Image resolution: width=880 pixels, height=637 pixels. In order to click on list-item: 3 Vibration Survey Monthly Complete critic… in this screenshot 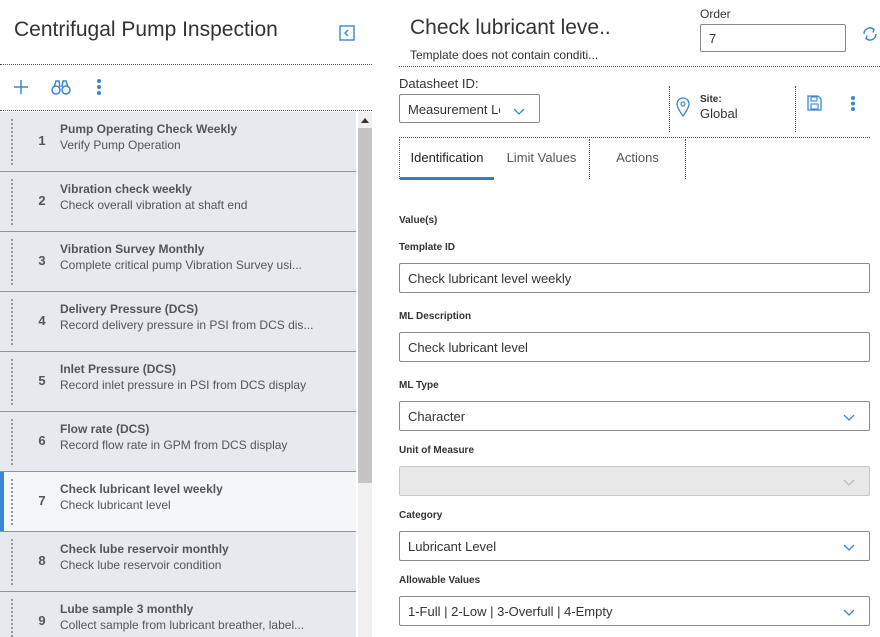, I will do `click(178, 262)`.